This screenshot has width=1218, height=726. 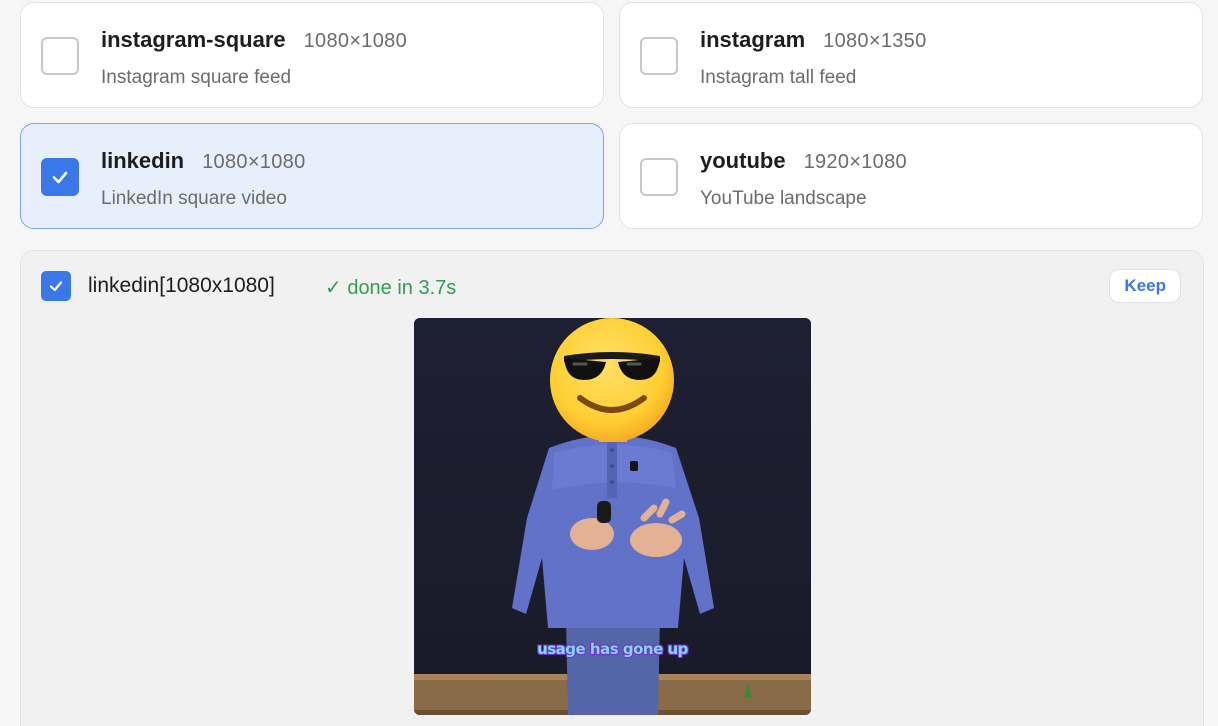 What do you see at coordinates (659, 56) in the screenshot?
I see `preset-checkbox-instagram` at bounding box center [659, 56].